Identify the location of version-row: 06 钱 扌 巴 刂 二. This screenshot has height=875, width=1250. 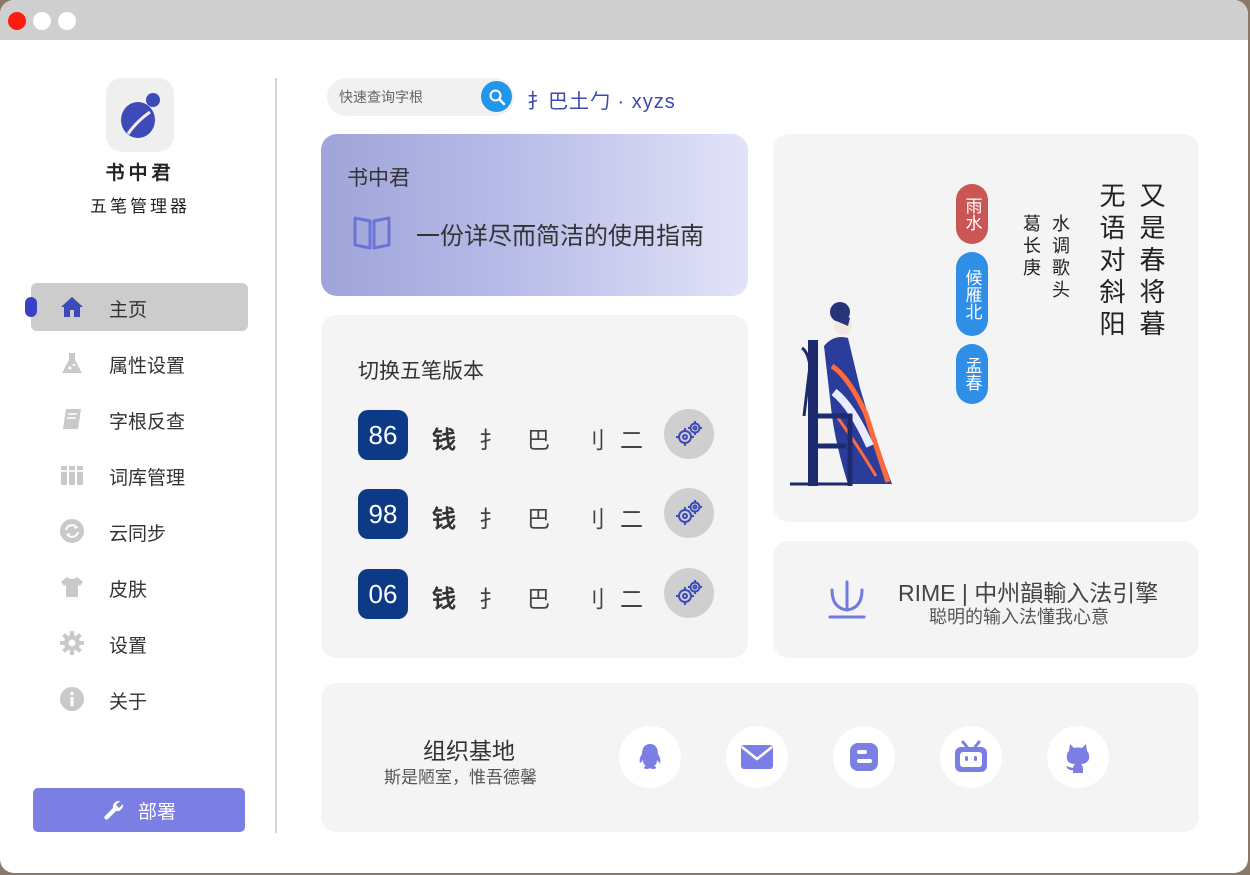
(538, 594).